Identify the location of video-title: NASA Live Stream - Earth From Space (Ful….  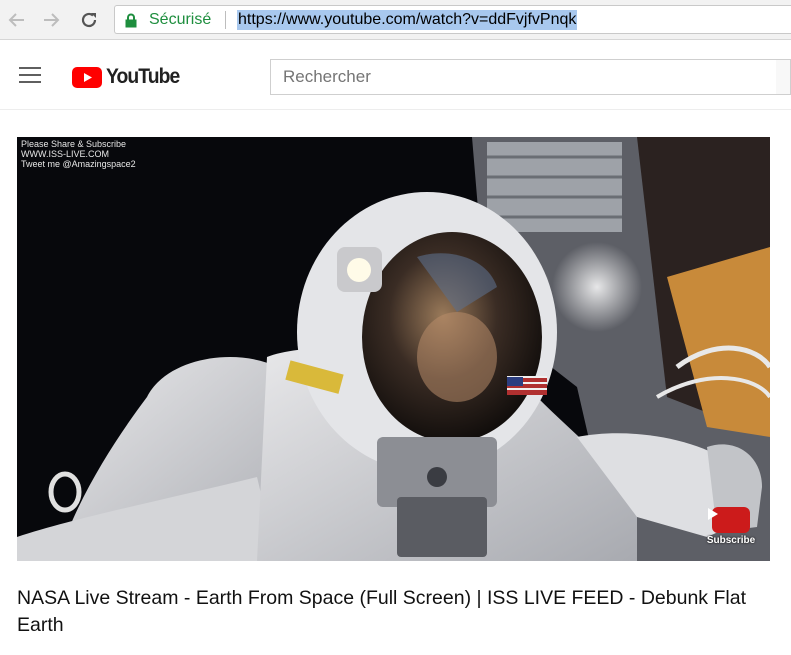
(381, 611).